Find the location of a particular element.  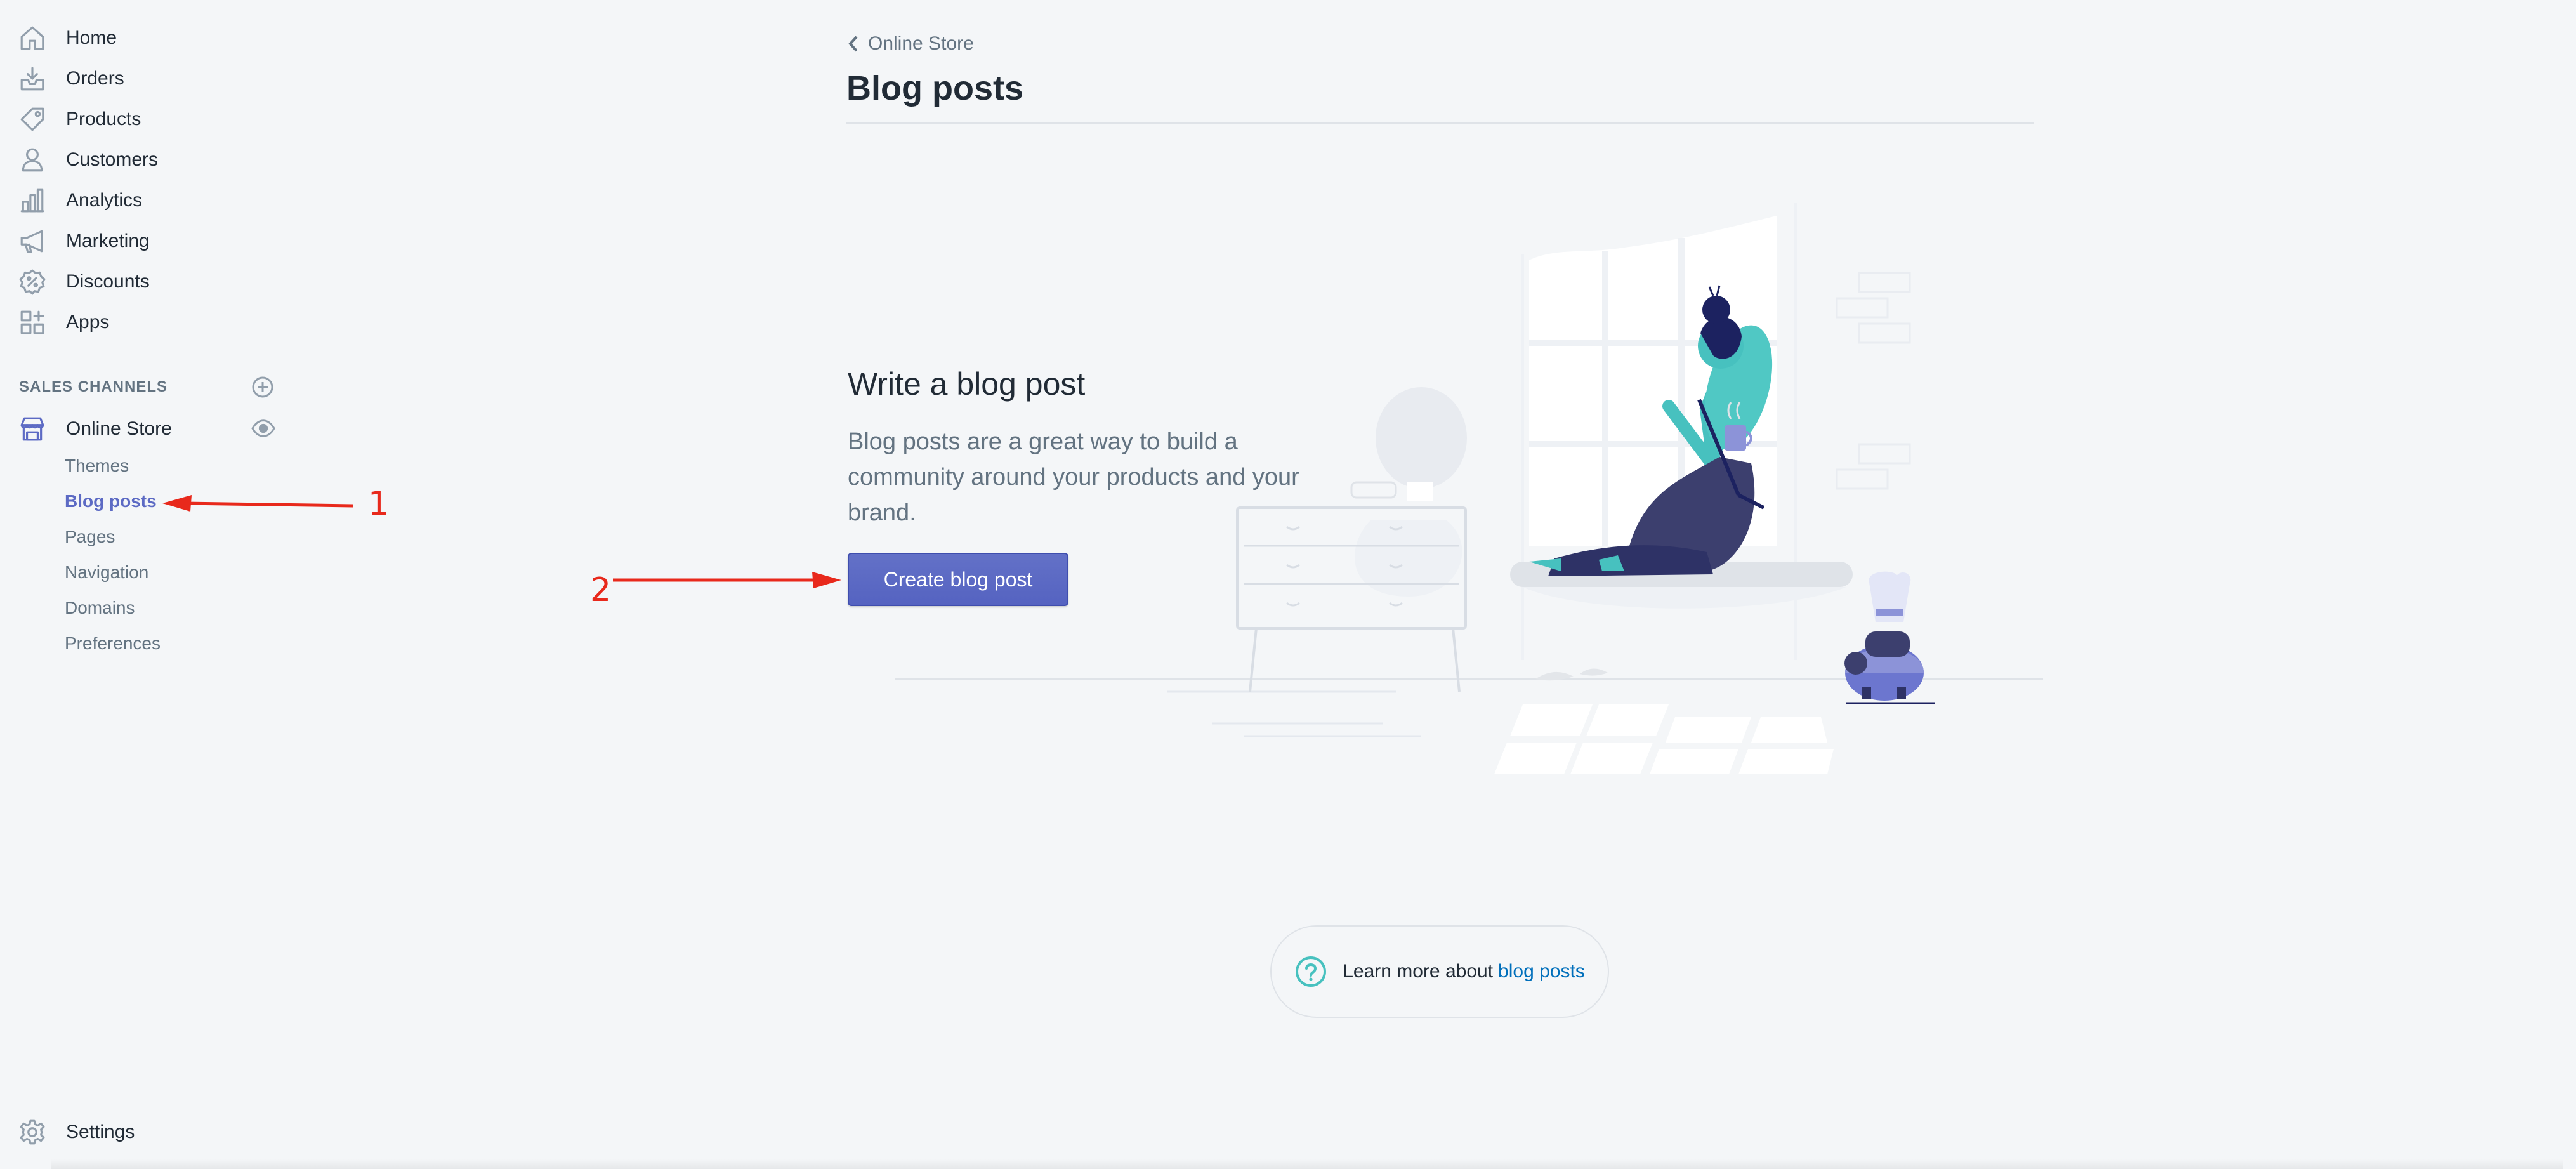

create-blog-post-button: Create blog post is located at coordinates (958, 579).